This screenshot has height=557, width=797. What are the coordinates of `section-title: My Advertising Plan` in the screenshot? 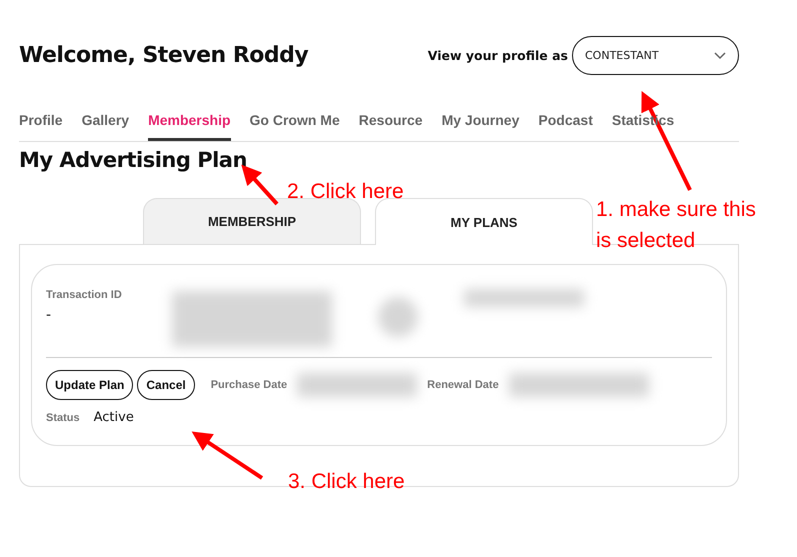 It's located at (133, 160).